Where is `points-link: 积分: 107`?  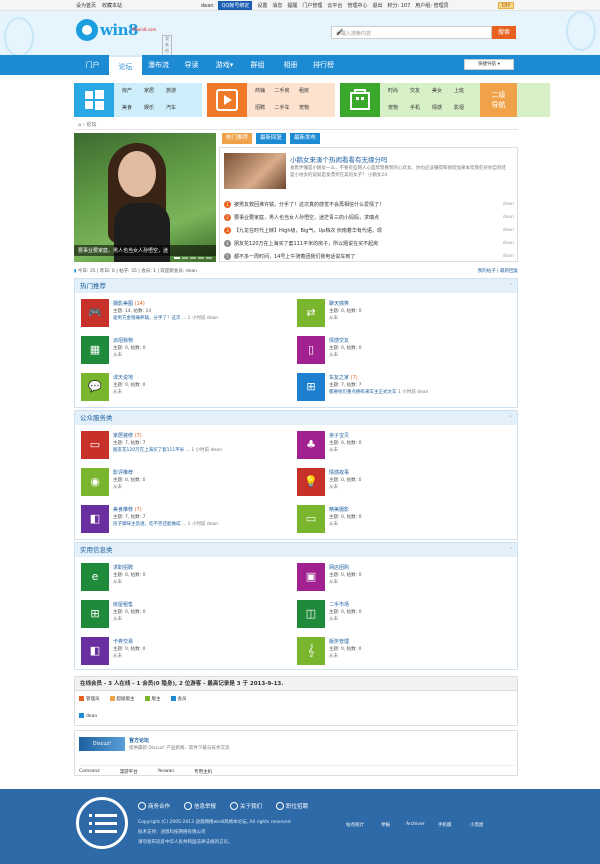 points-link: 积分: 107 is located at coordinates (398, 5).